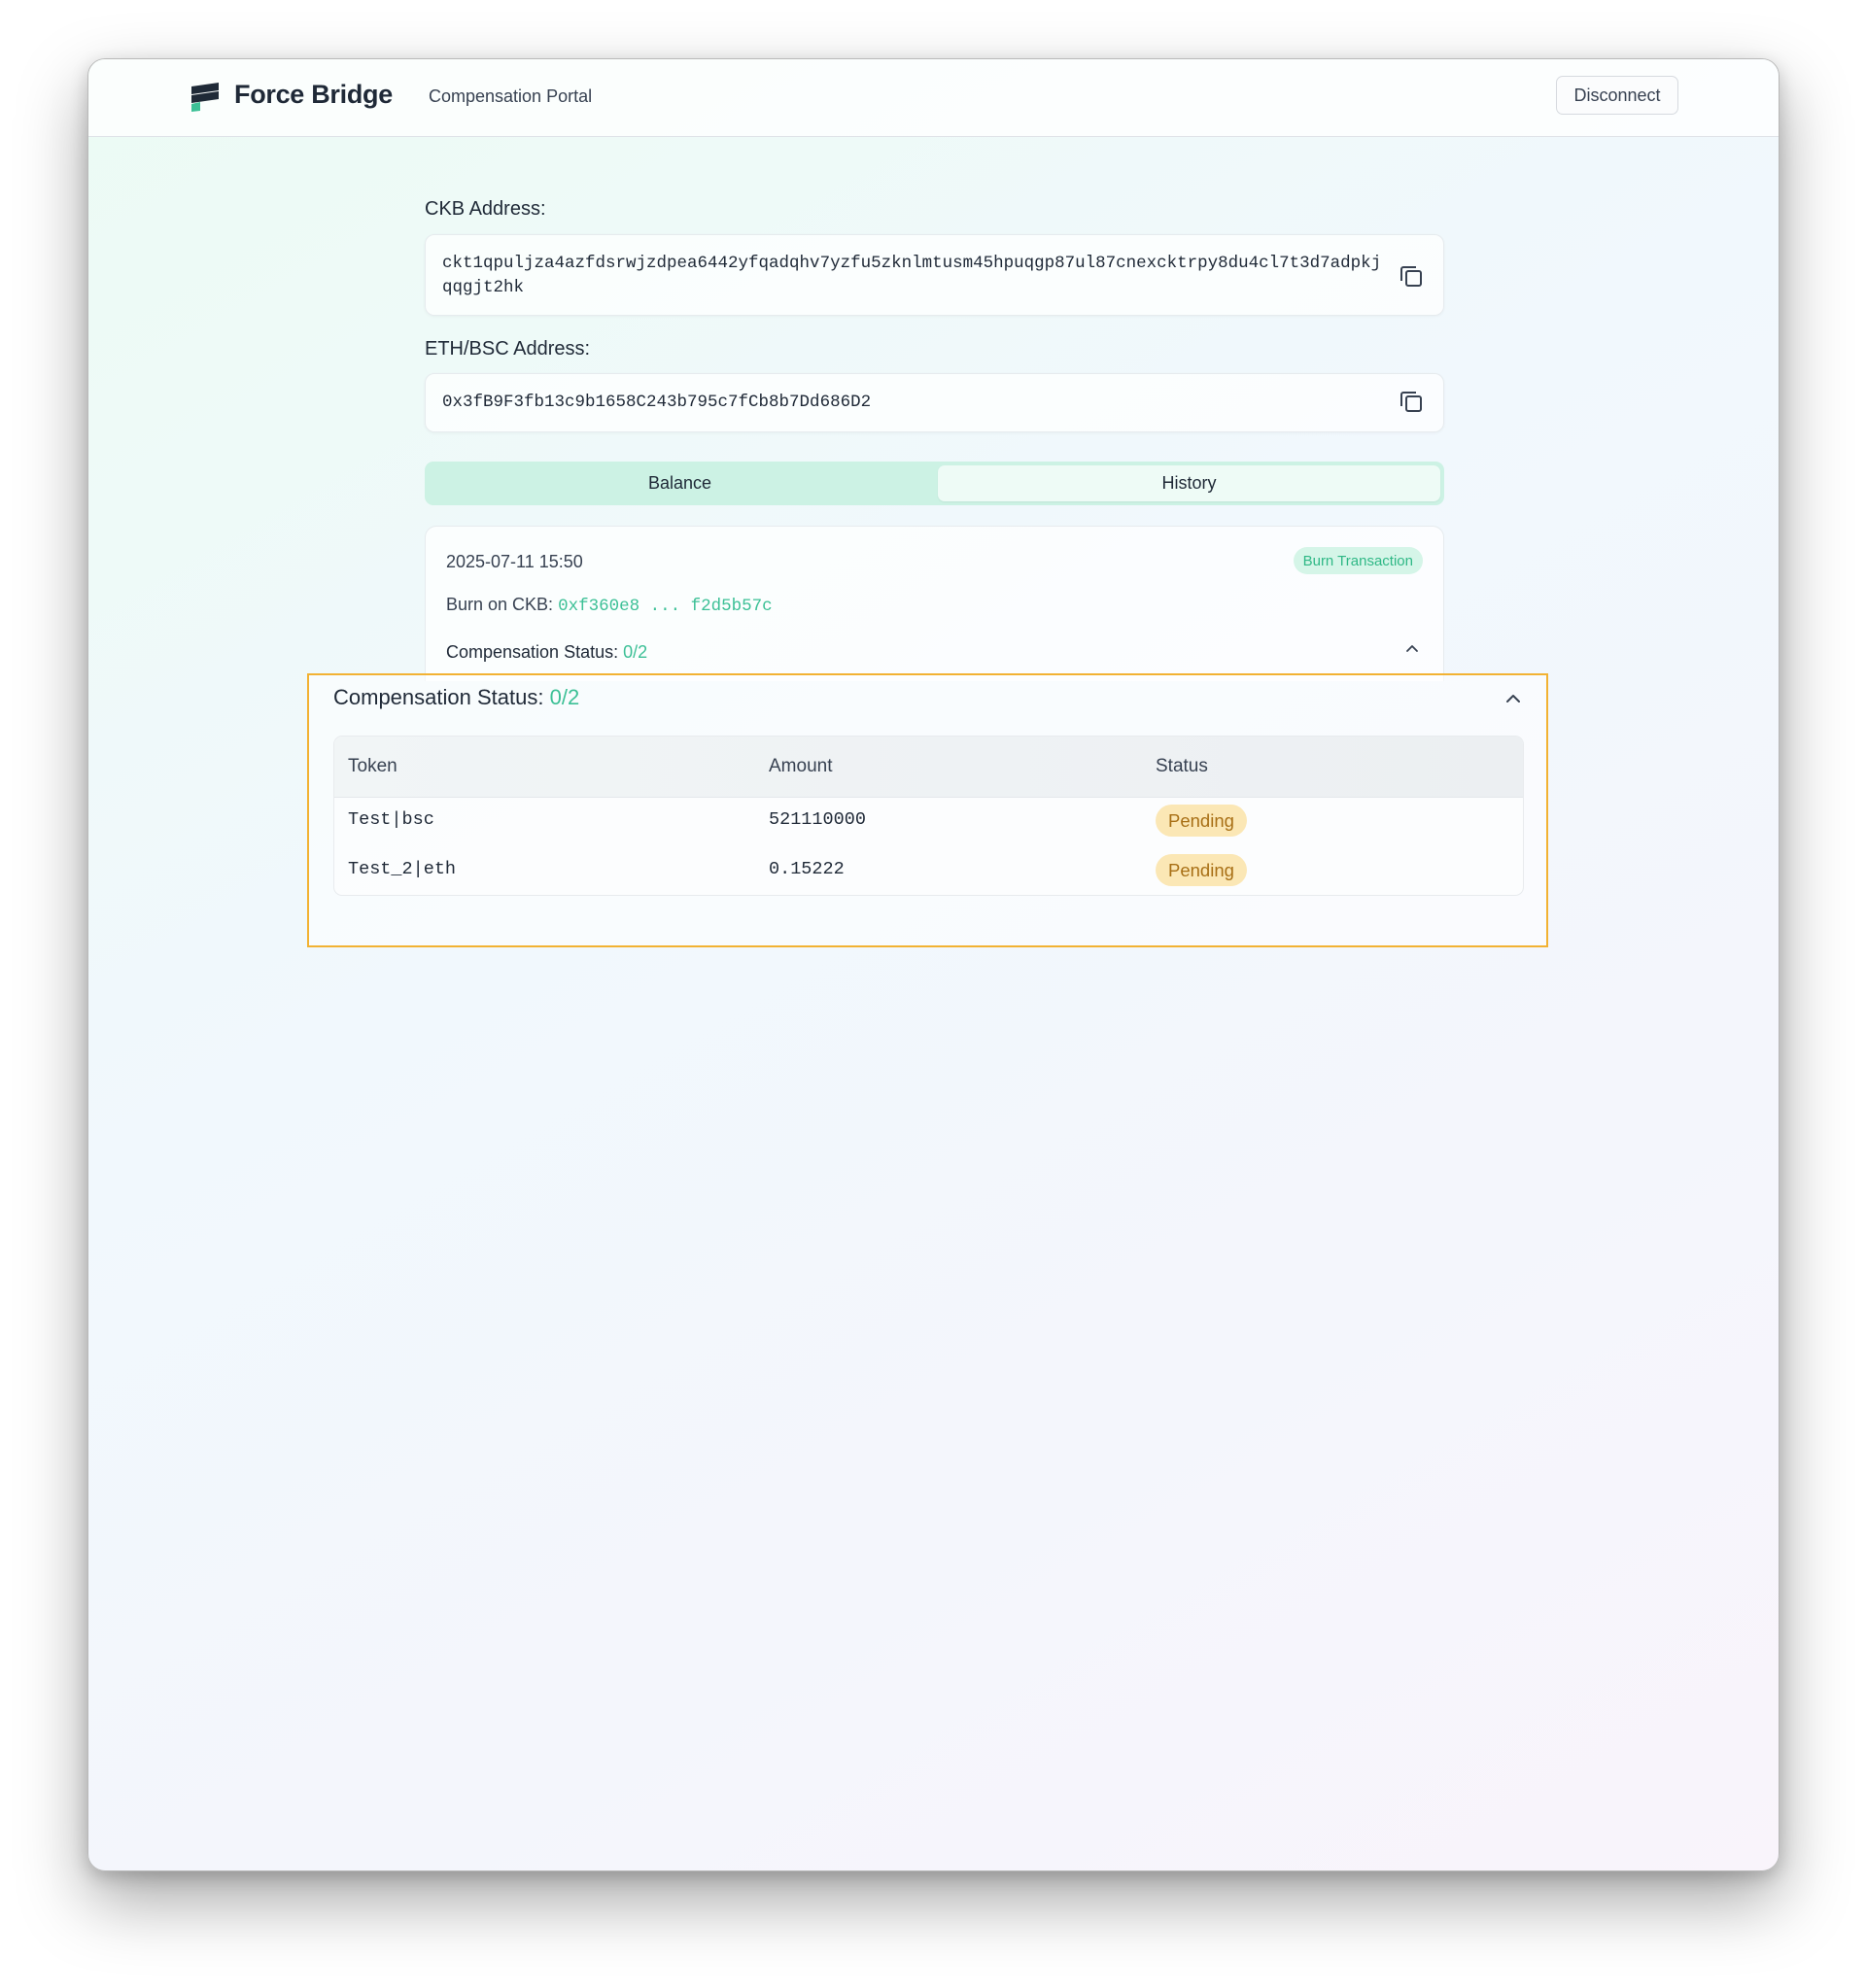  What do you see at coordinates (205, 97) in the screenshot?
I see `force-bridge-logo` at bounding box center [205, 97].